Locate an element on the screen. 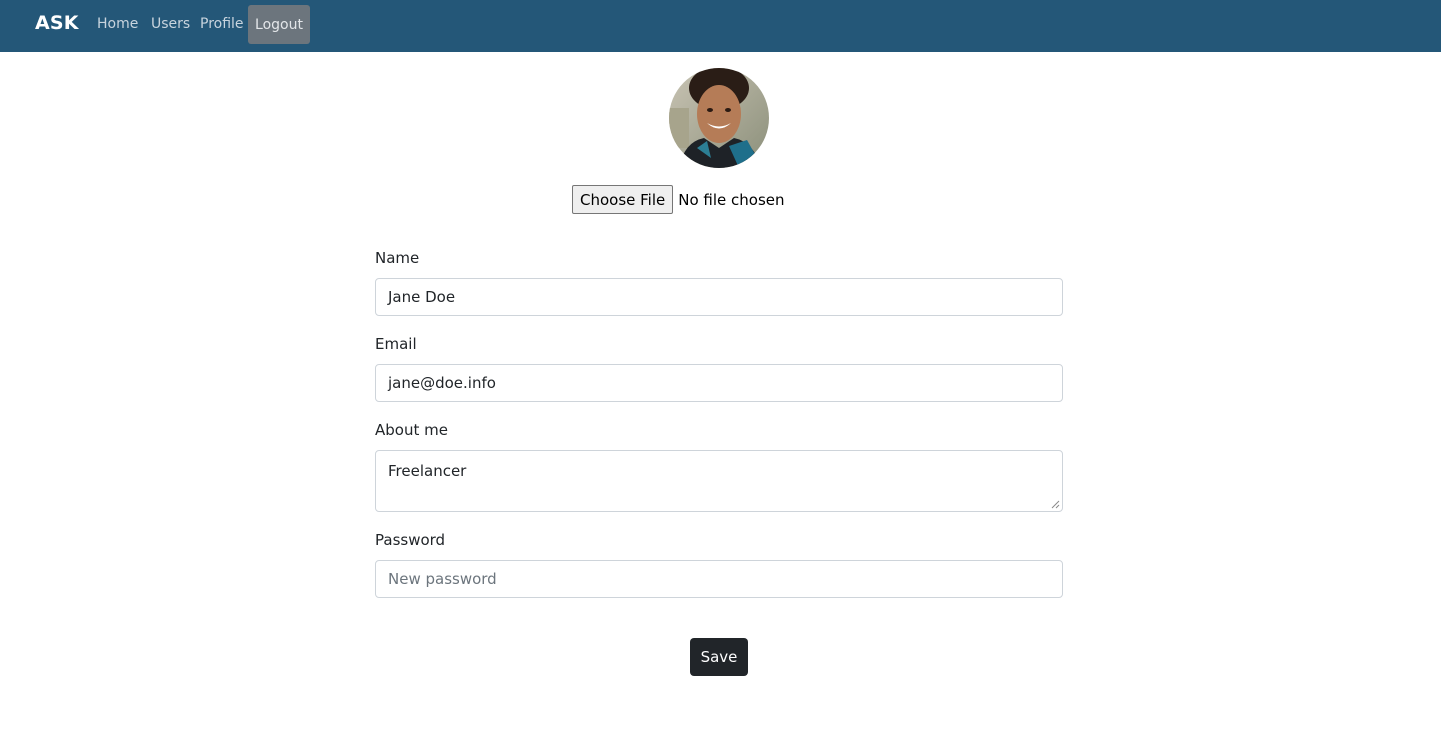 This screenshot has width=1441, height=753. about-label: About me is located at coordinates (411, 430).